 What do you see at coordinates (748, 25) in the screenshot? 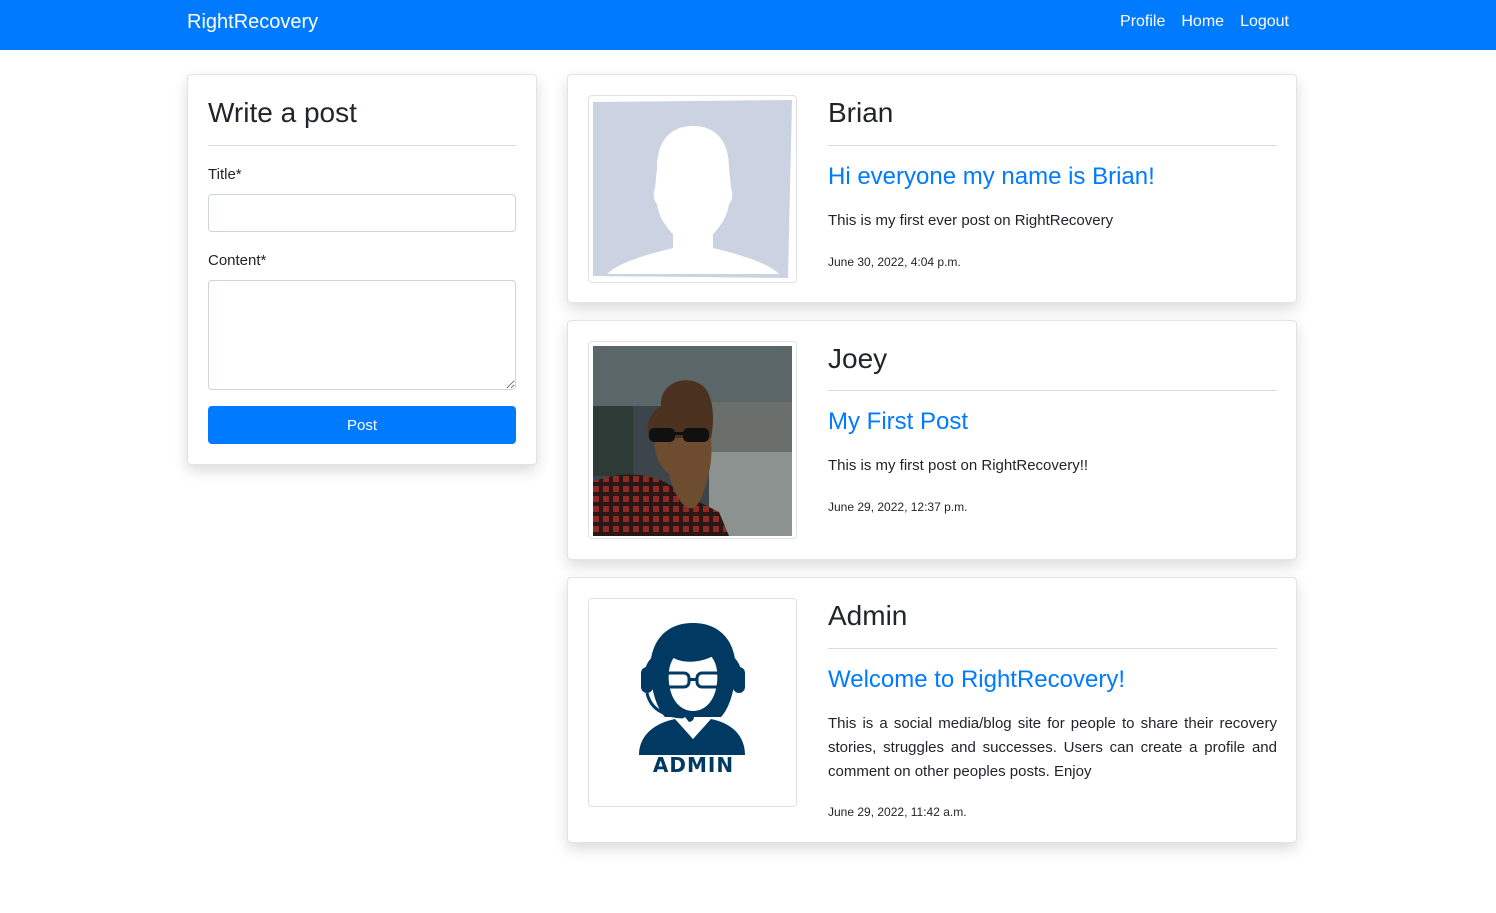
I see `top-navbar: RightRecovery Profile Home Logout` at bounding box center [748, 25].